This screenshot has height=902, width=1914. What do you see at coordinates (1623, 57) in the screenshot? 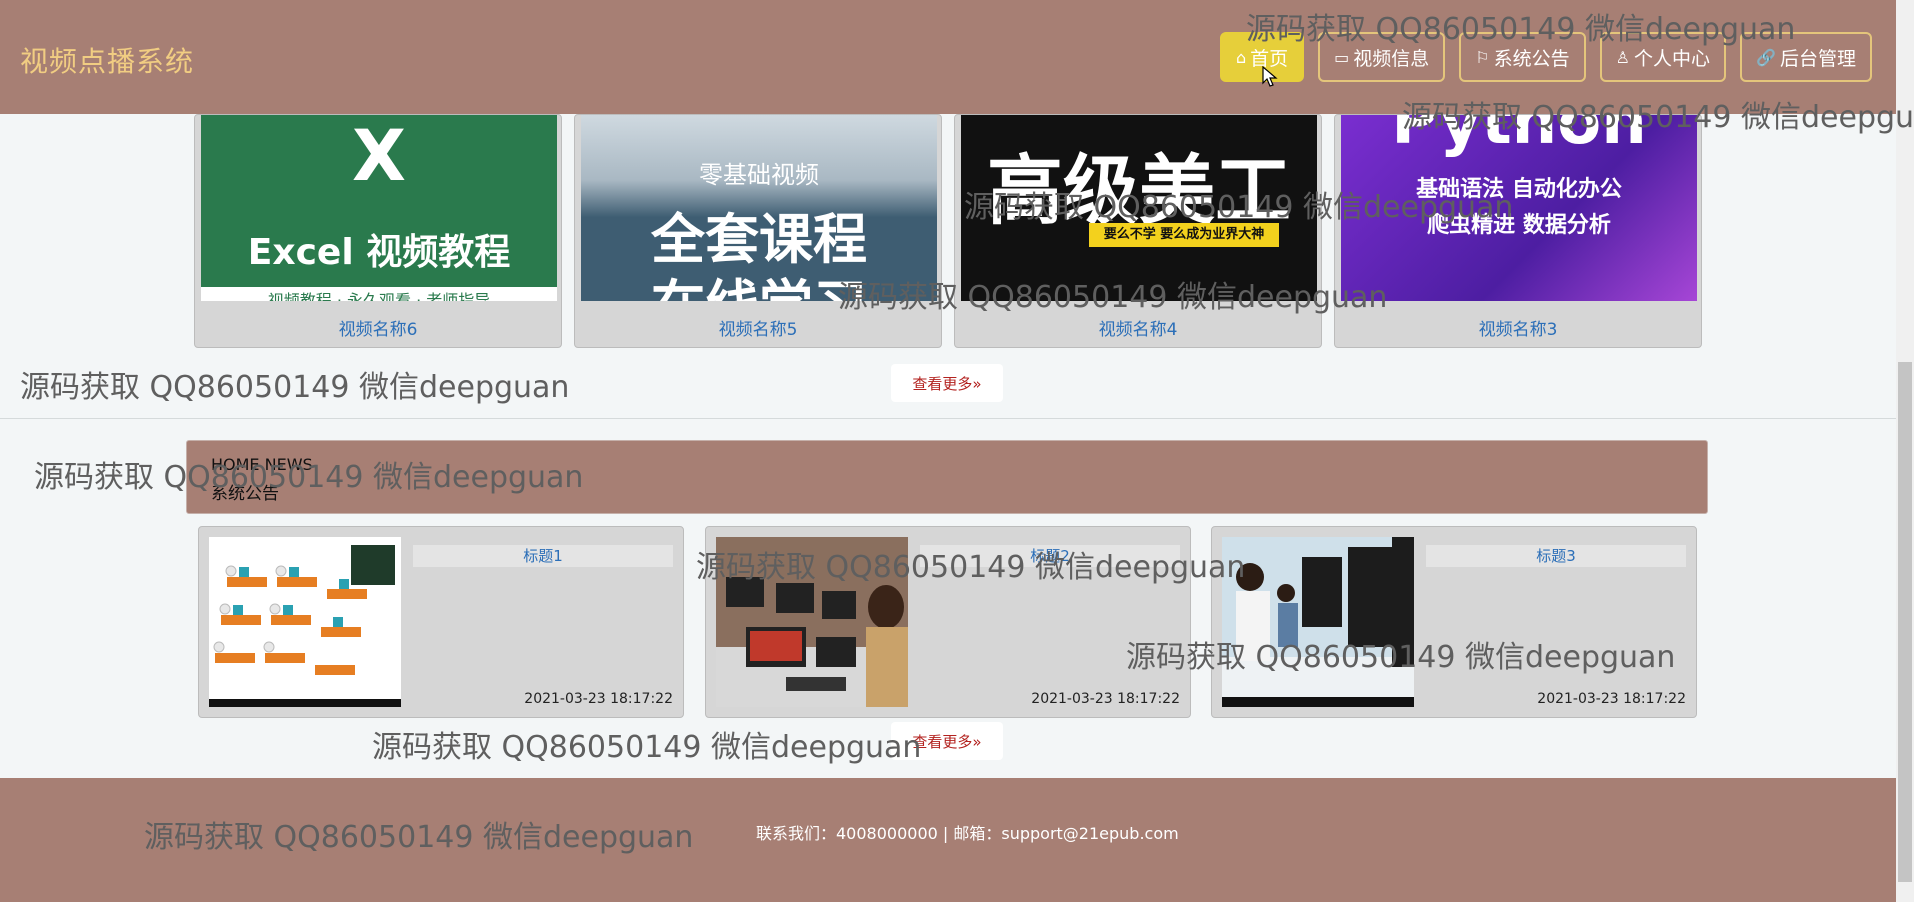
I see `user-icon: ♙` at bounding box center [1623, 57].